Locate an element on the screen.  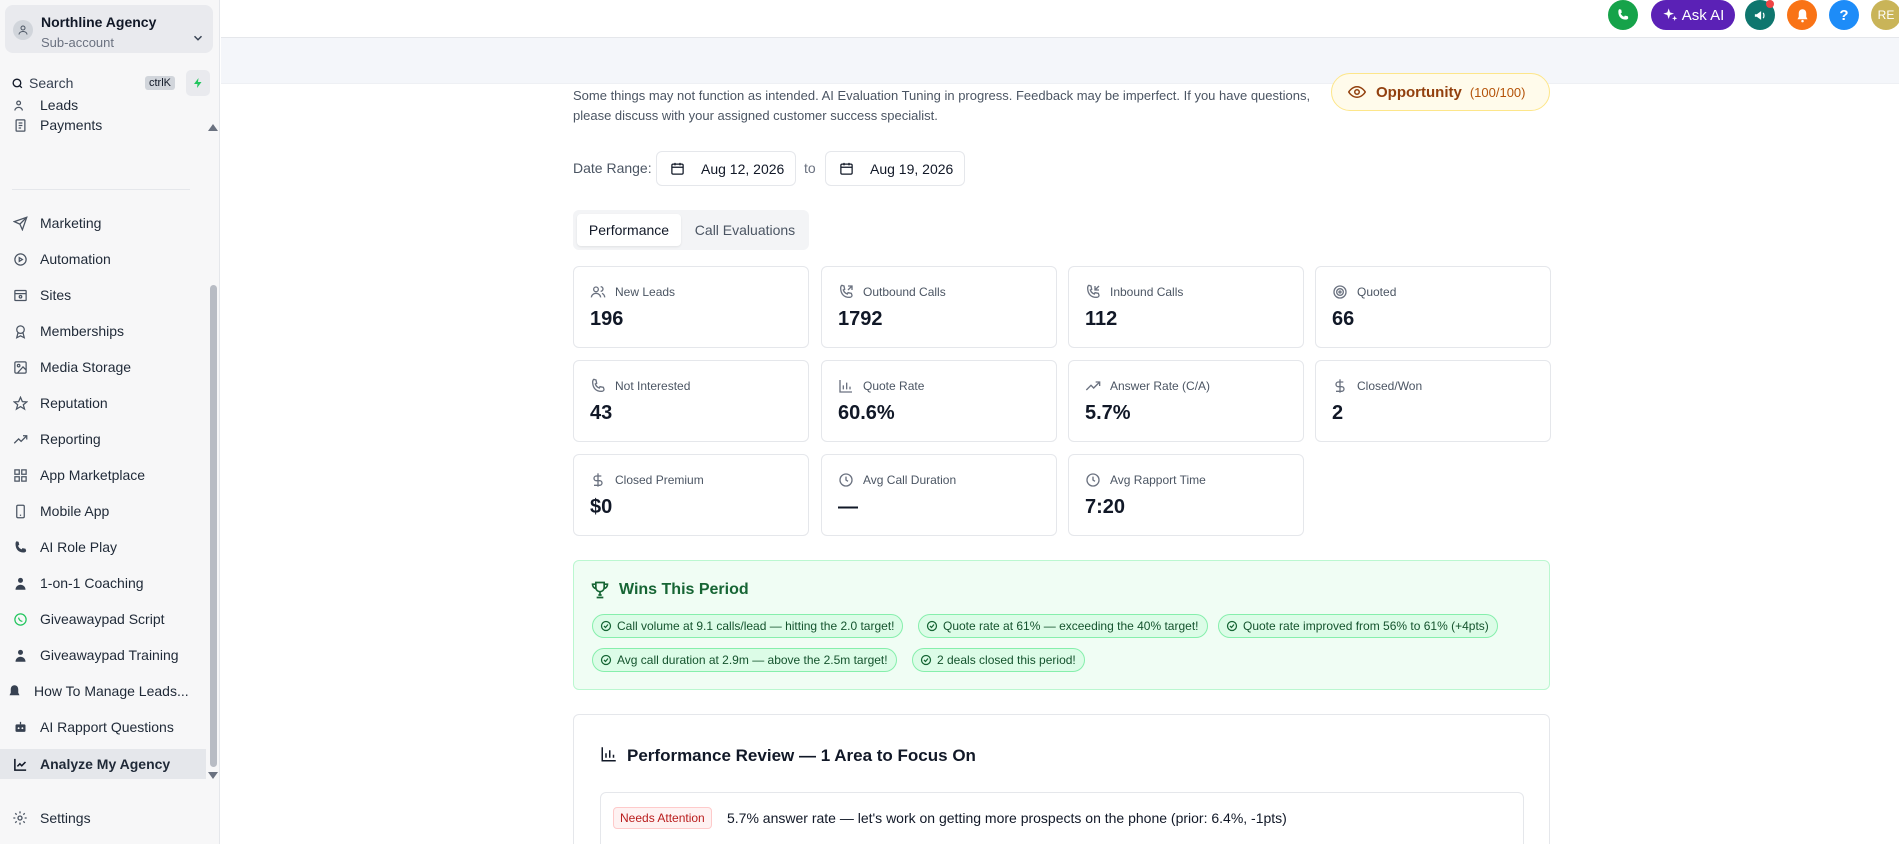
sidebar-item-reporting: Reporting is located at coordinates (108, 439).